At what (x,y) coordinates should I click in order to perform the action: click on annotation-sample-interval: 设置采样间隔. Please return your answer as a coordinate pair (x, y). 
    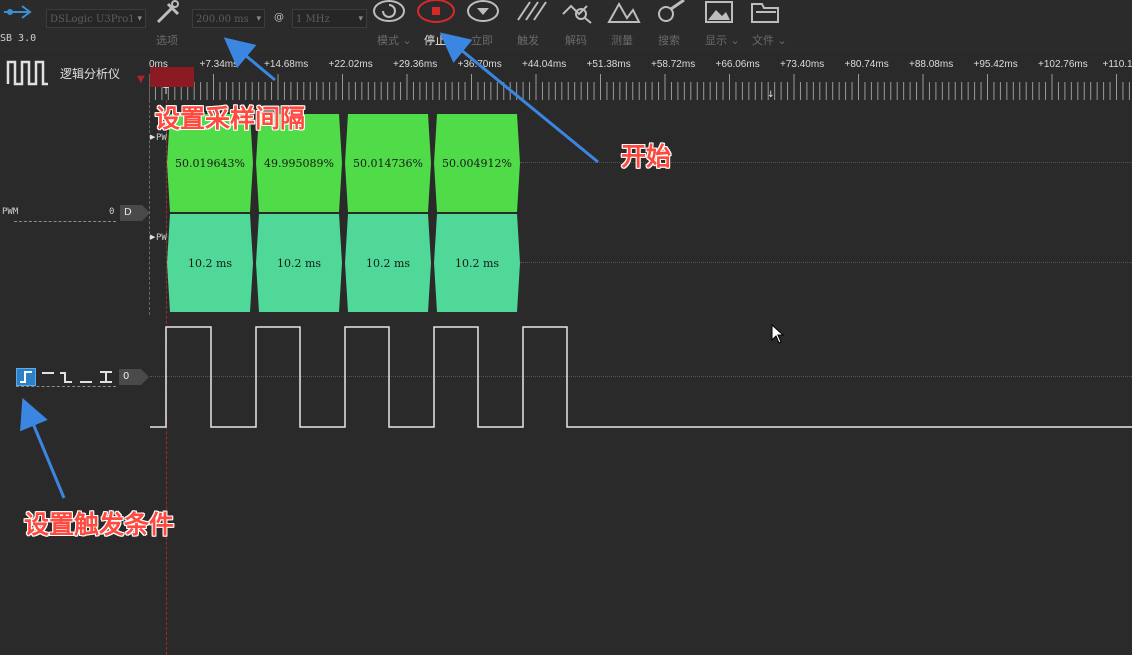
    Looking at the image, I should click on (230, 119).